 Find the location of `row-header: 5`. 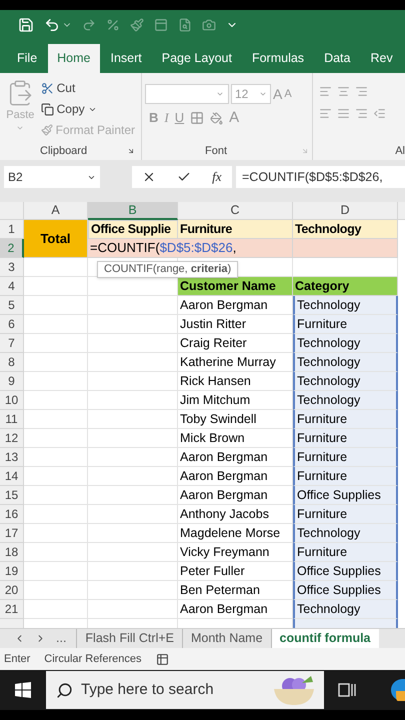

row-header: 5 is located at coordinates (12, 305).